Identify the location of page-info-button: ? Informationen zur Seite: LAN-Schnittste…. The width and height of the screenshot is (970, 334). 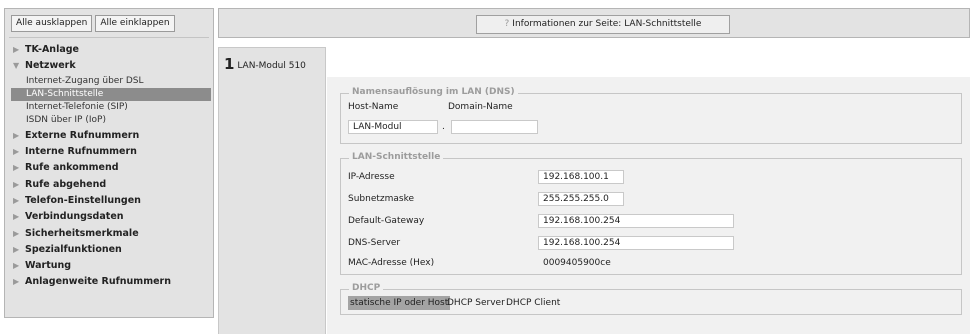
(603, 24).